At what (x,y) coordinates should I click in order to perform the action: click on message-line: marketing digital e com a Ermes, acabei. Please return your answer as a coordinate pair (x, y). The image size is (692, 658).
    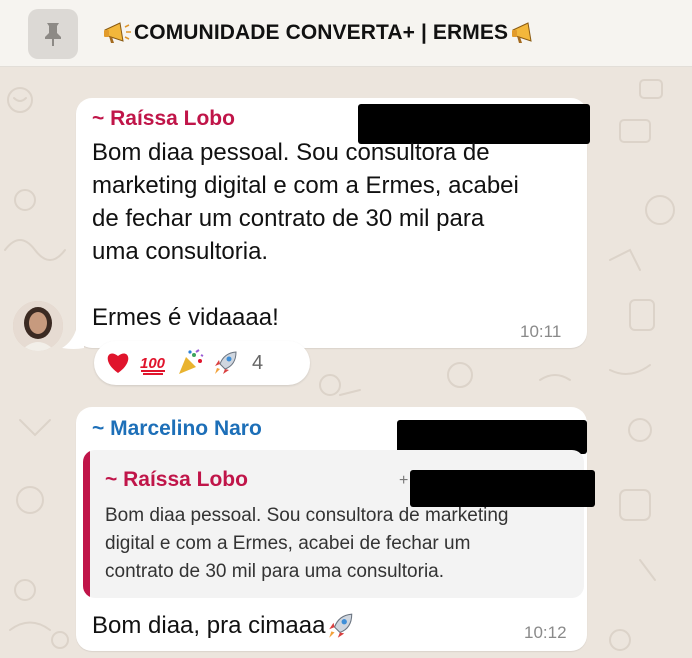
    Looking at the image, I should click on (305, 185).